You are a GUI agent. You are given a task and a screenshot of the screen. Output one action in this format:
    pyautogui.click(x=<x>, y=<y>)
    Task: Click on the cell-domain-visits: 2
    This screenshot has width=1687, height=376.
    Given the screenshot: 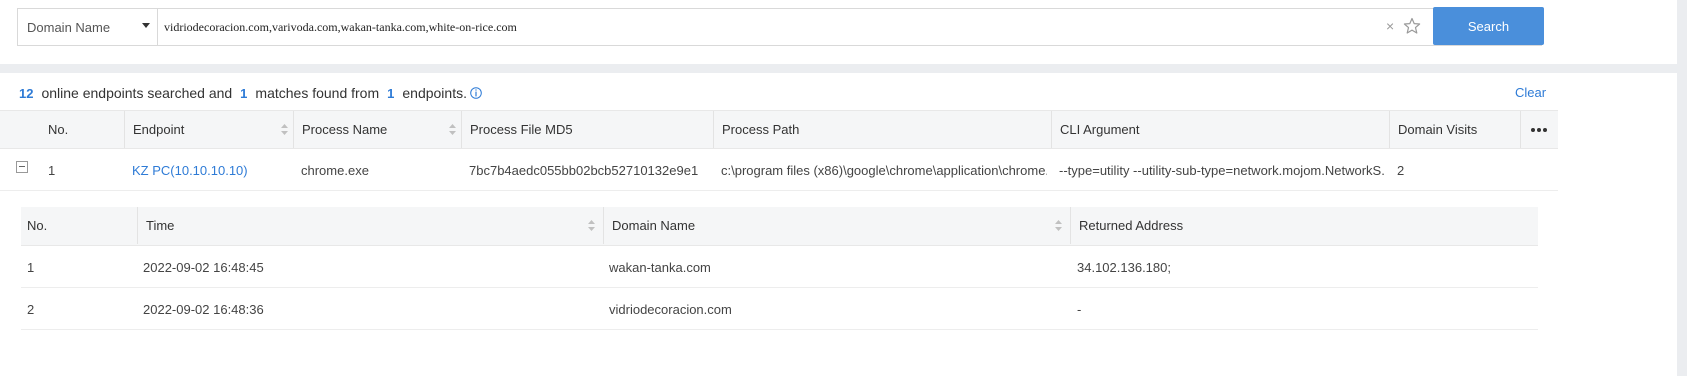 What is the action you would take?
    pyautogui.click(x=1401, y=170)
    